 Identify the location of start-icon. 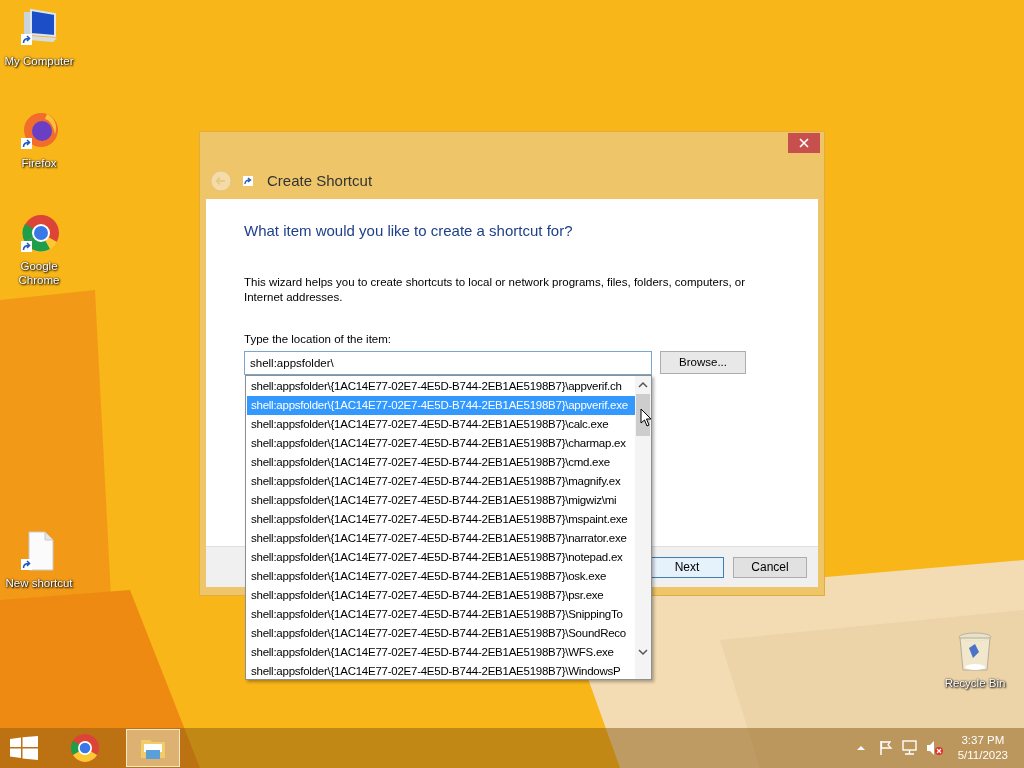
(24, 748).